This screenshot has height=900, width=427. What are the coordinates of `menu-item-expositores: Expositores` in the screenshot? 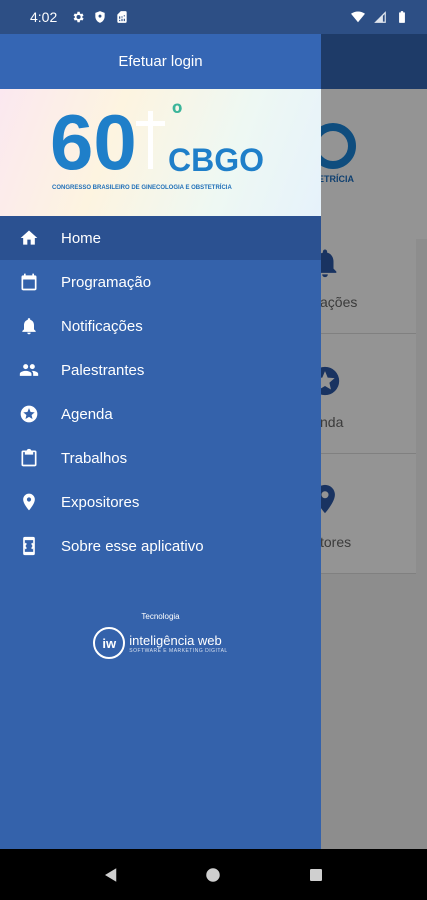 It's located at (160, 502).